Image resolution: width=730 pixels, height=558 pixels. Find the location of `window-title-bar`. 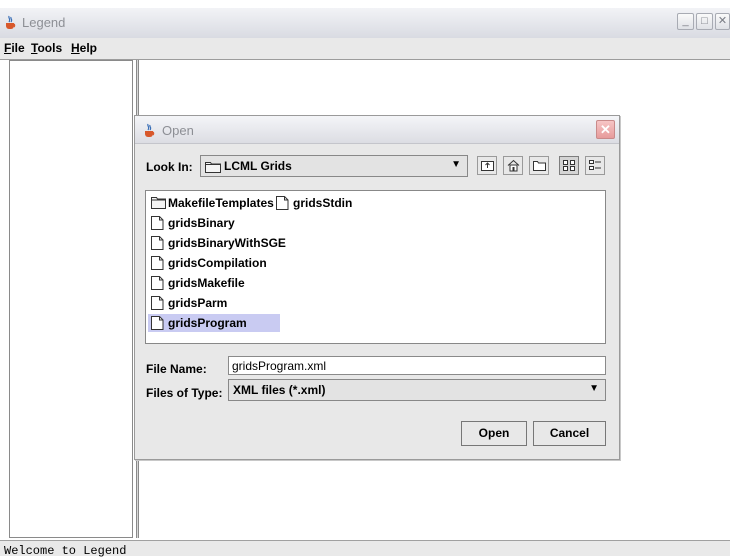

window-title-bar is located at coordinates (365, 19).